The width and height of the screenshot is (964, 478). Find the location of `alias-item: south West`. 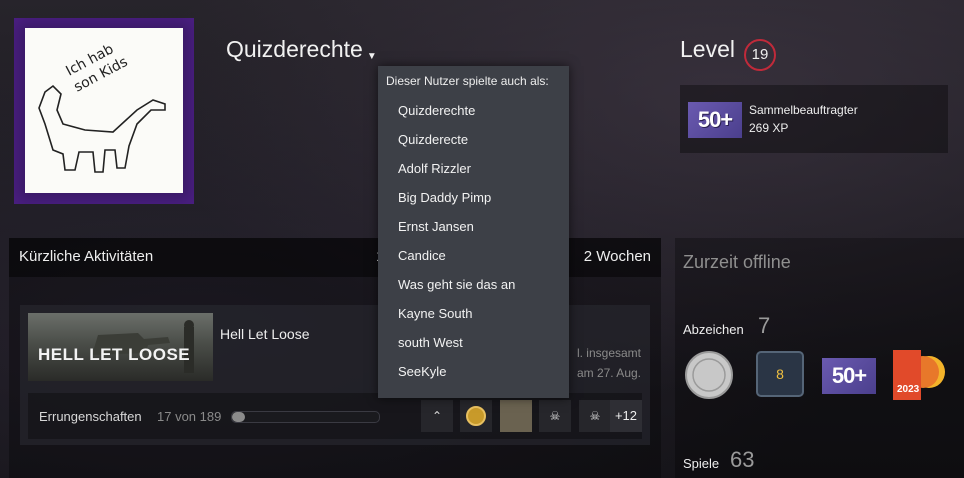

alias-item: south West is located at coordinates (430, 342).